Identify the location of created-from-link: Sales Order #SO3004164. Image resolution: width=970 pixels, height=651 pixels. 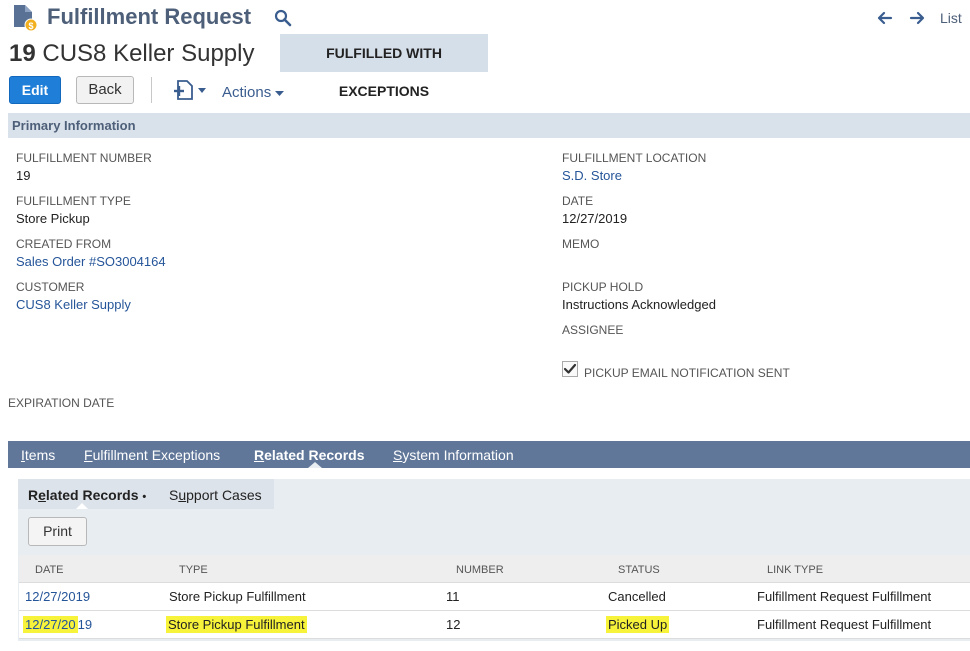
(91, 261).